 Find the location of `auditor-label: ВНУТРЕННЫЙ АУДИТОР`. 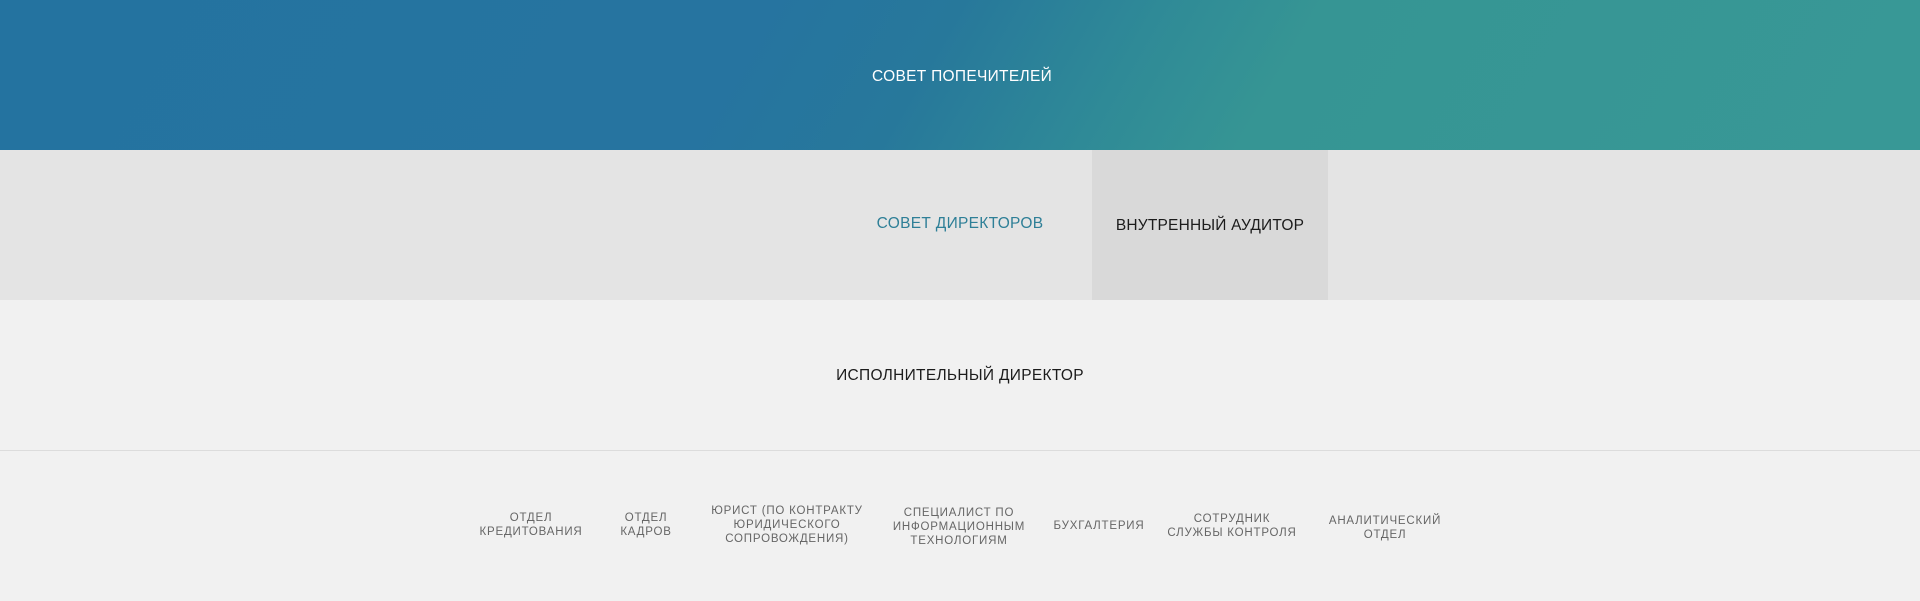

auditor-label: ВНУТРЕННЫЙ АУДИТОР is located at coordinates (1210, 225).